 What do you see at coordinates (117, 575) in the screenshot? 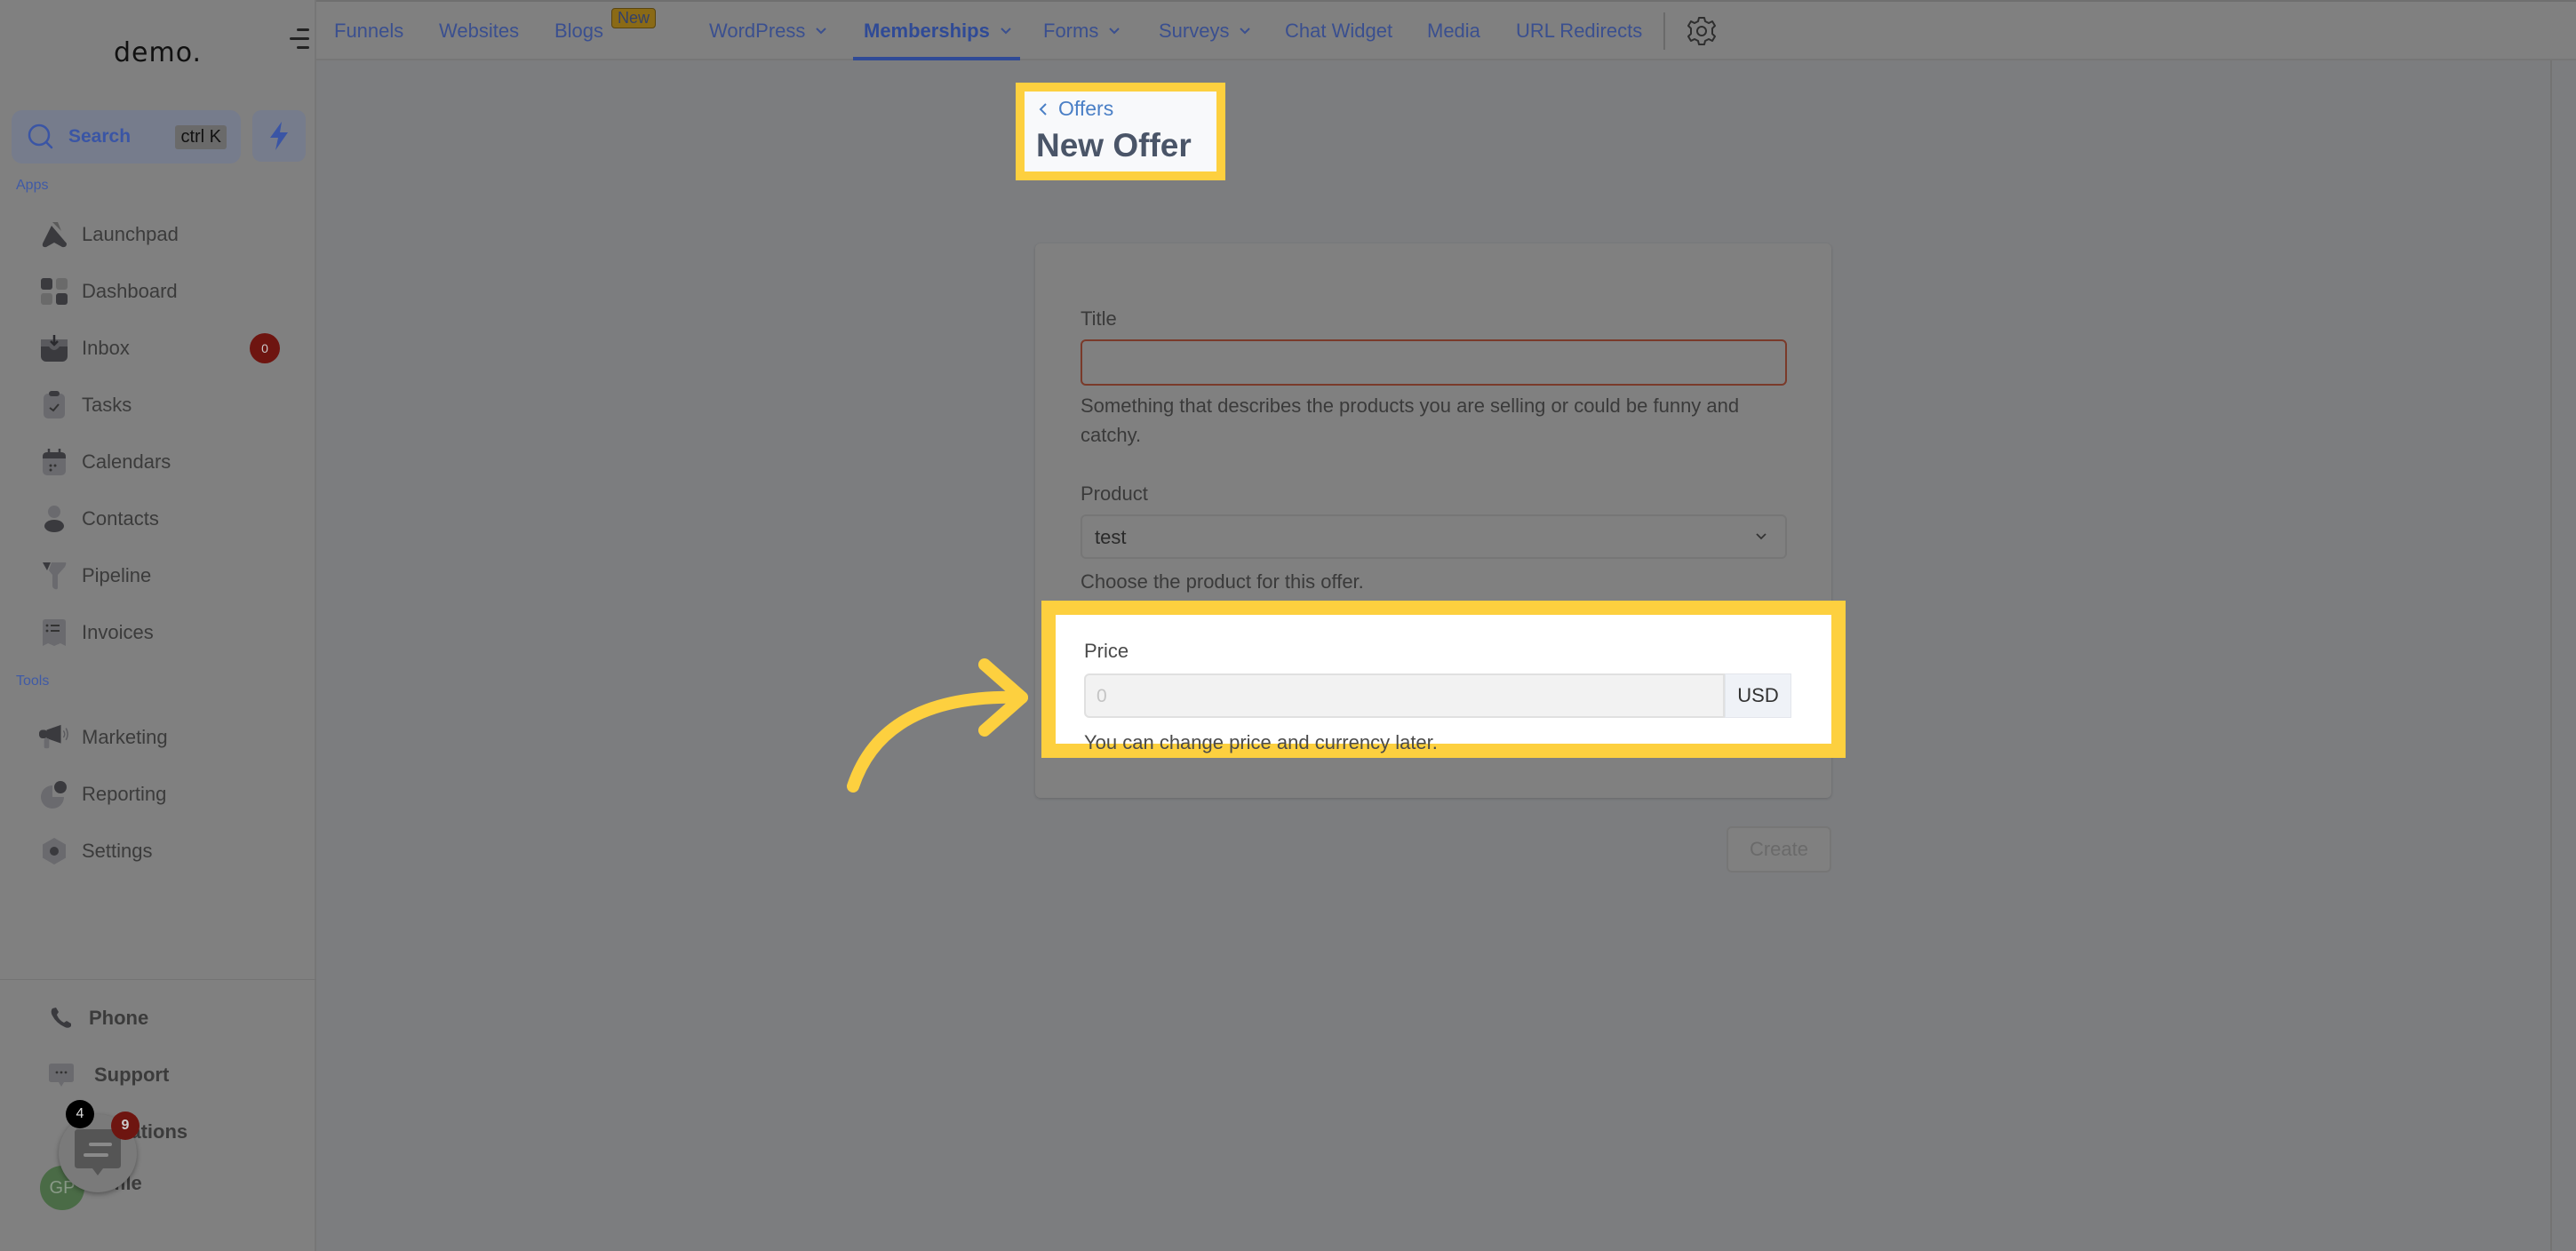
I see `sidebar-item-label: Pipeline` at bounding box center [117, 575].